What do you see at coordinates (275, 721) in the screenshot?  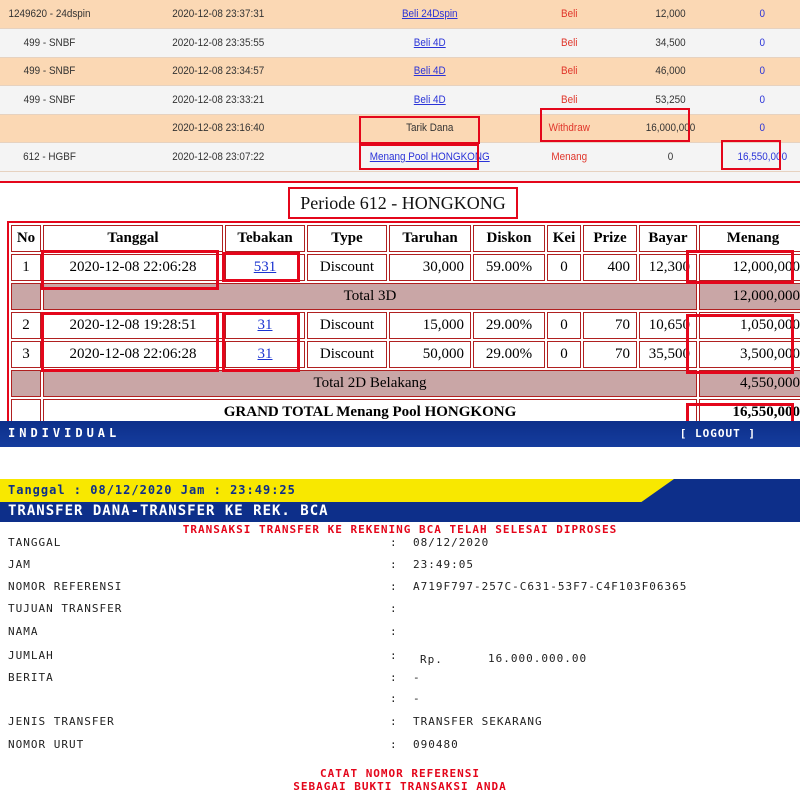 I see `row-jenis-transfer: JENIS TRANSFER : TRANSFER SEKARANG` at bounding box center [275, 721].